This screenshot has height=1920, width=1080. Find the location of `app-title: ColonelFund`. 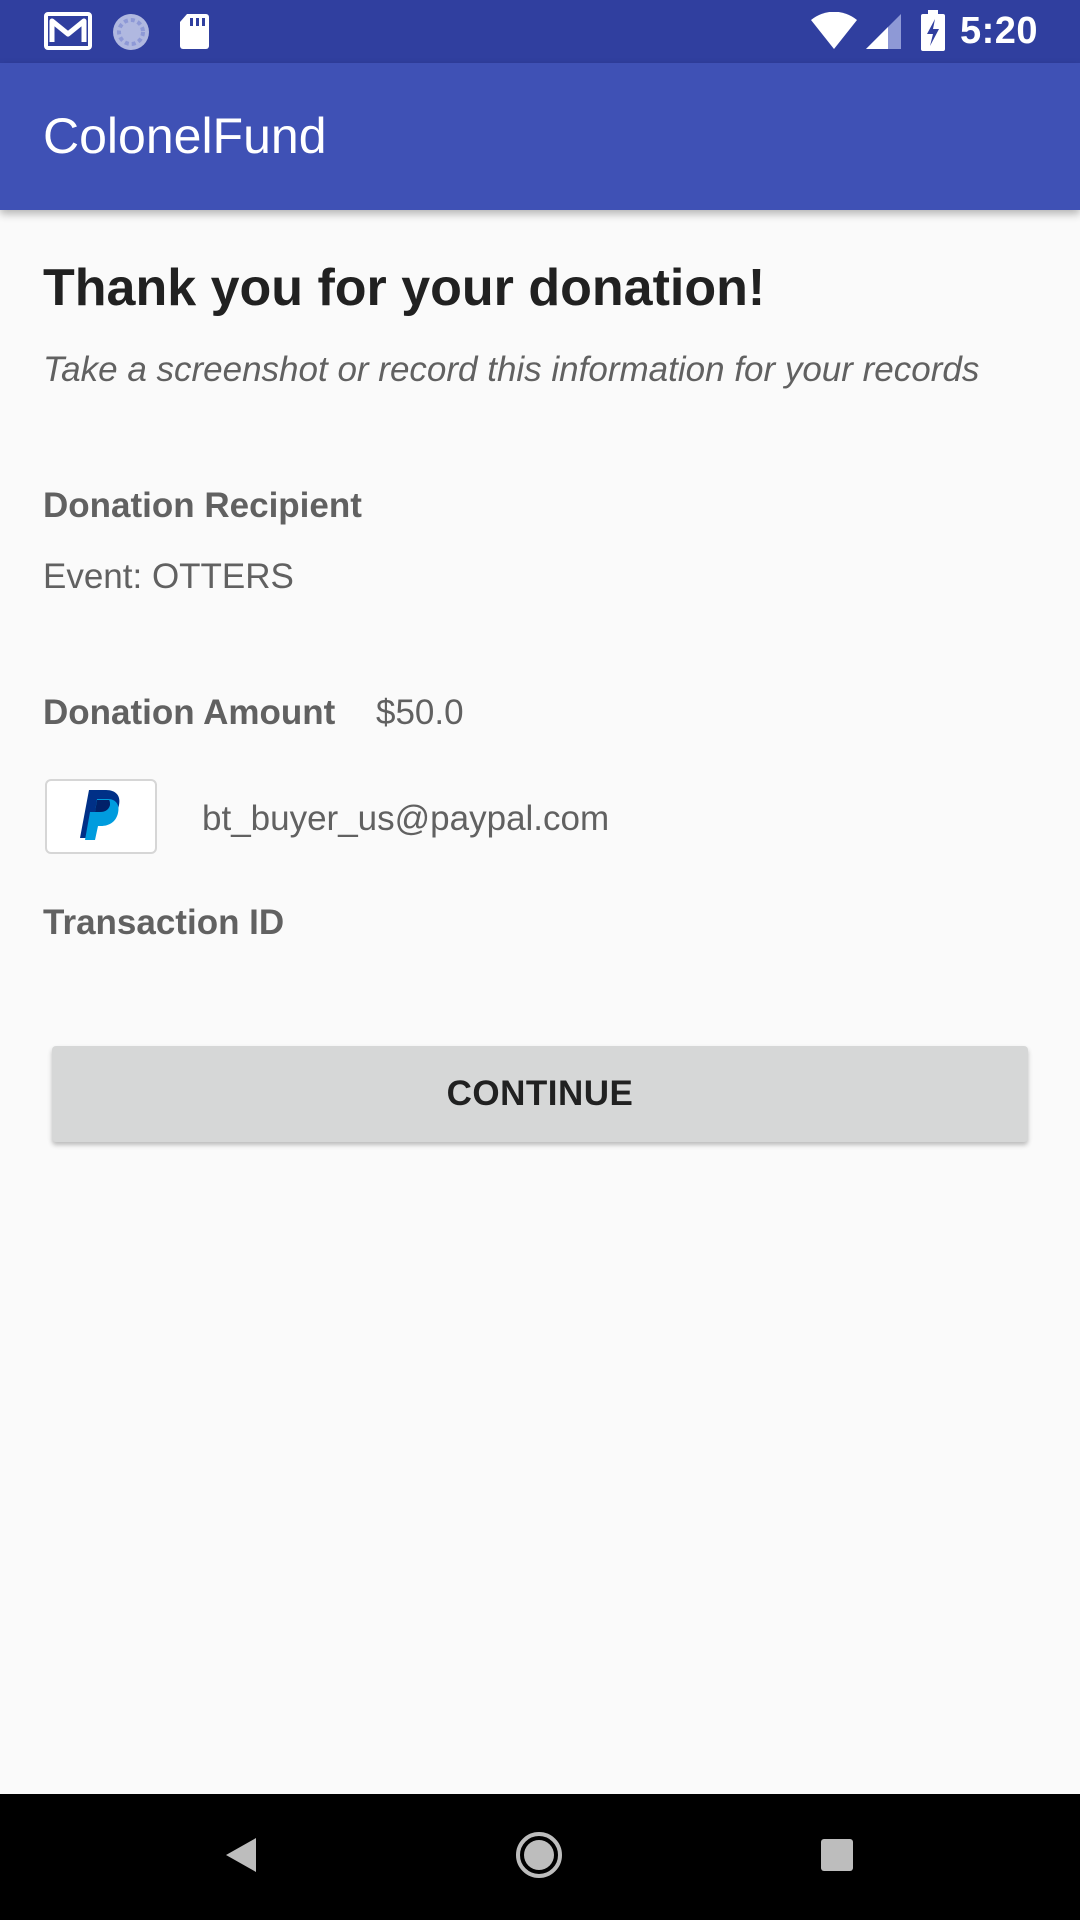

app-title: ColonelFund is located at coordinates (185, 136).